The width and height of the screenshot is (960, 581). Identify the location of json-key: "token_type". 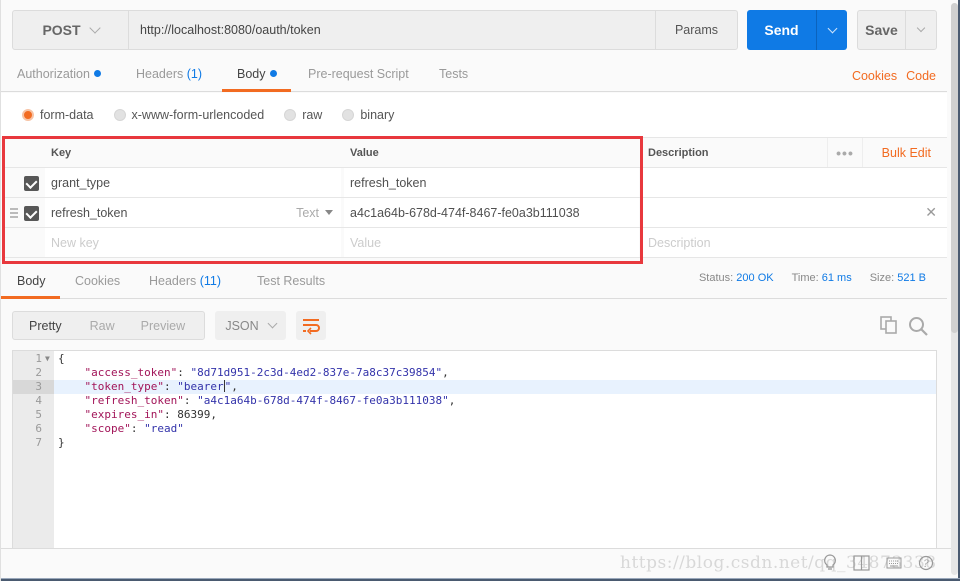
(124, 386).